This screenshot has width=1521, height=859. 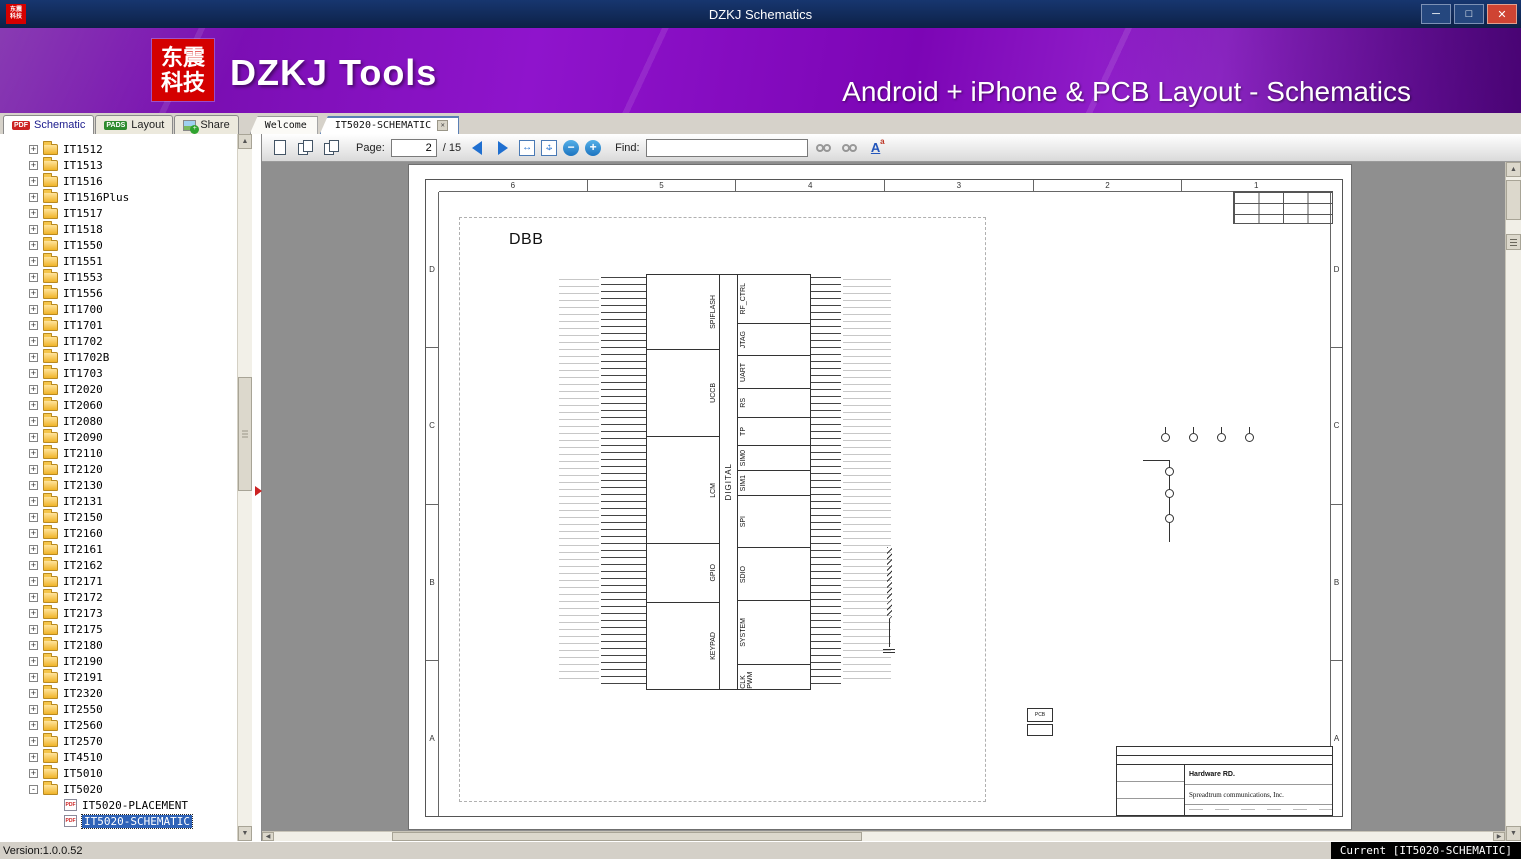 I want to click on tree-item: + IT1701, so click(x=118, y=324).